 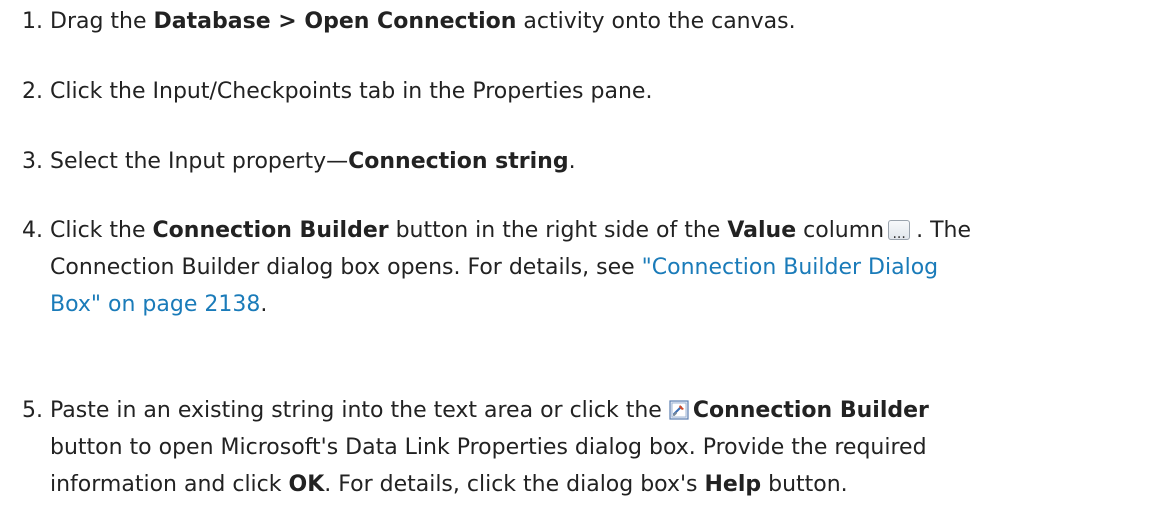 I want to click on button-name-help: Help, so click(x=733, y=484).